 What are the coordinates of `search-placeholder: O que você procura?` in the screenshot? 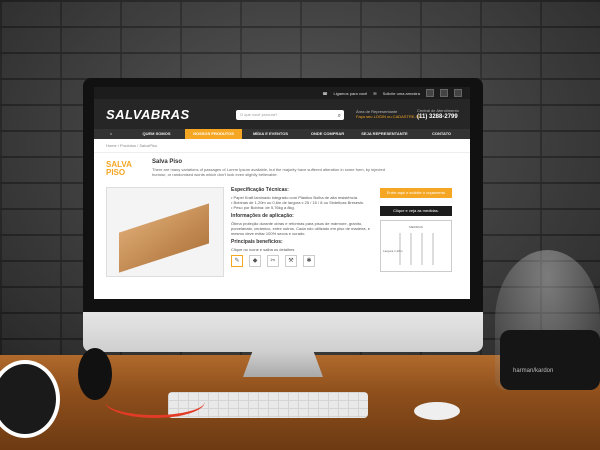 It's located at (259, 114).